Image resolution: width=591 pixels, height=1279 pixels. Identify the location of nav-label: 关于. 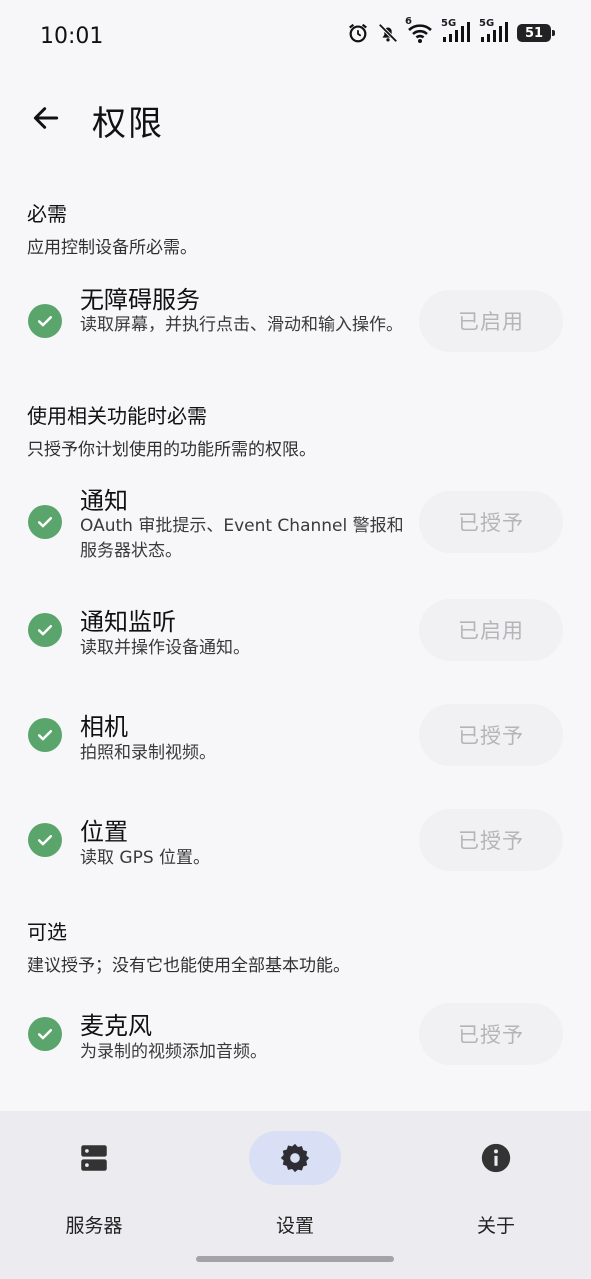
(495, 1226).